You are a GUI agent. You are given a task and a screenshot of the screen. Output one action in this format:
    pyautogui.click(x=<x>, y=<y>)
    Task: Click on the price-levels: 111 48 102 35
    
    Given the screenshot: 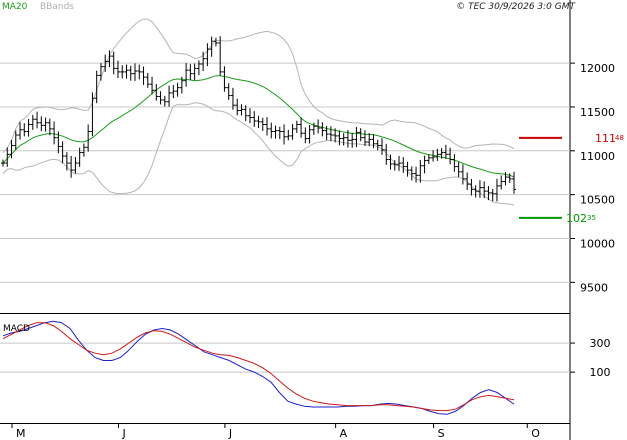 What is the action you would take?
    pyautogui.click(x=571, y=178)
    